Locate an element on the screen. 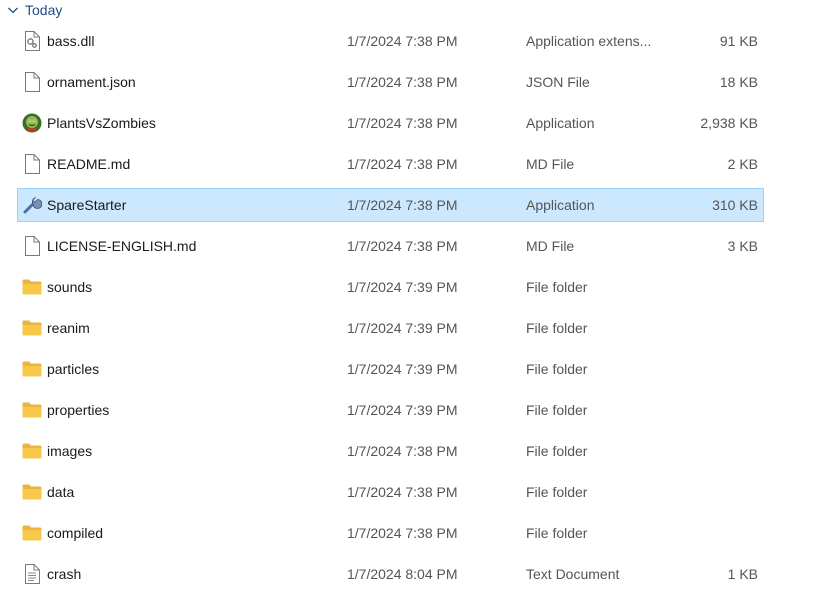 The image size is (813, 611). file-name: README.md is located at coordinates (88, 164).